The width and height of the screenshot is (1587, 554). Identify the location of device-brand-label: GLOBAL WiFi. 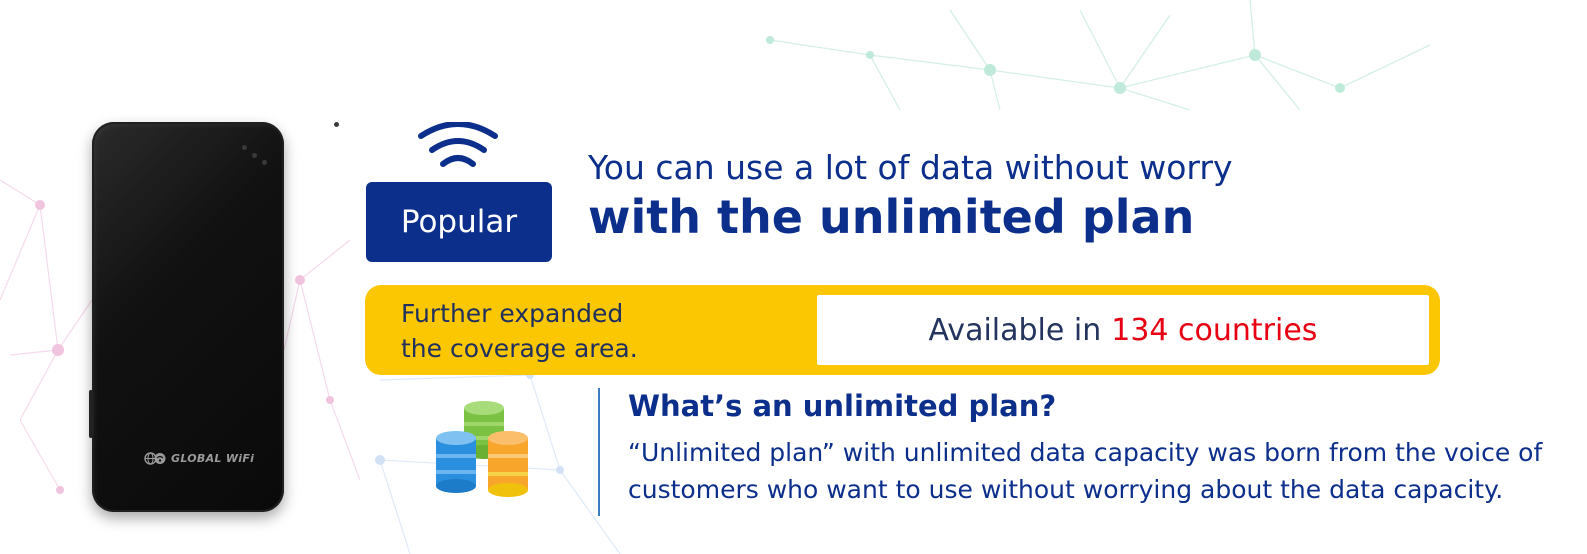
(213, 458).